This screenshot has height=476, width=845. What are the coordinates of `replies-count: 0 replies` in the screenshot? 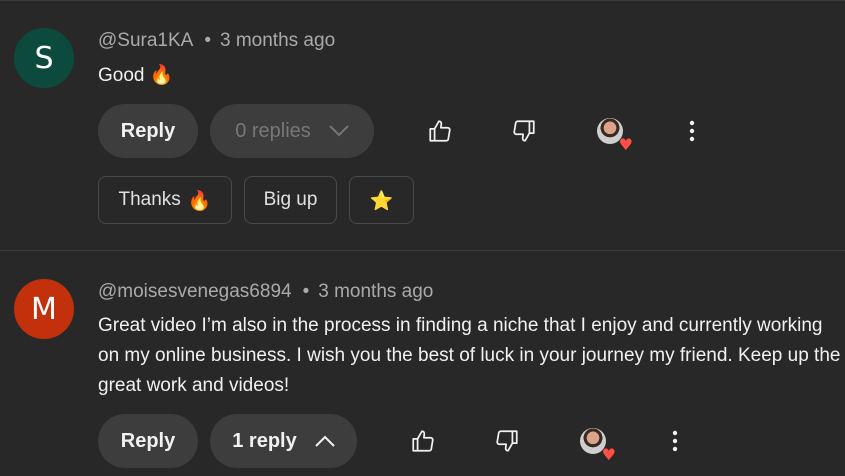 It's located at (273, 130).